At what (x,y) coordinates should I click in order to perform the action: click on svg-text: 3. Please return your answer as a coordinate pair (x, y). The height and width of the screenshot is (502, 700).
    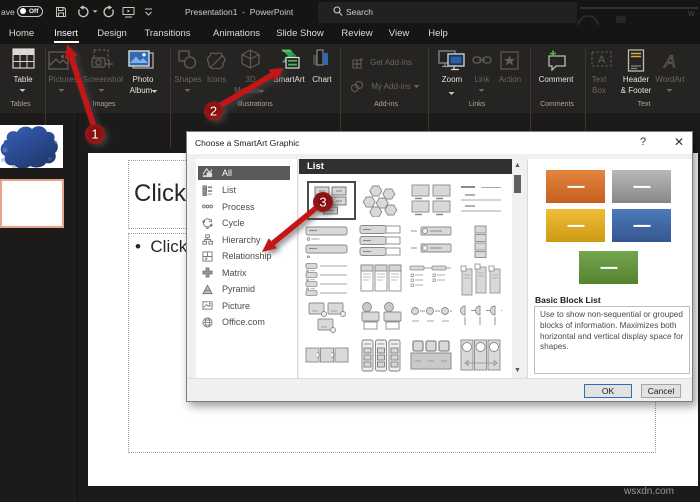
    Looking at the image, I should click on (322, 202).